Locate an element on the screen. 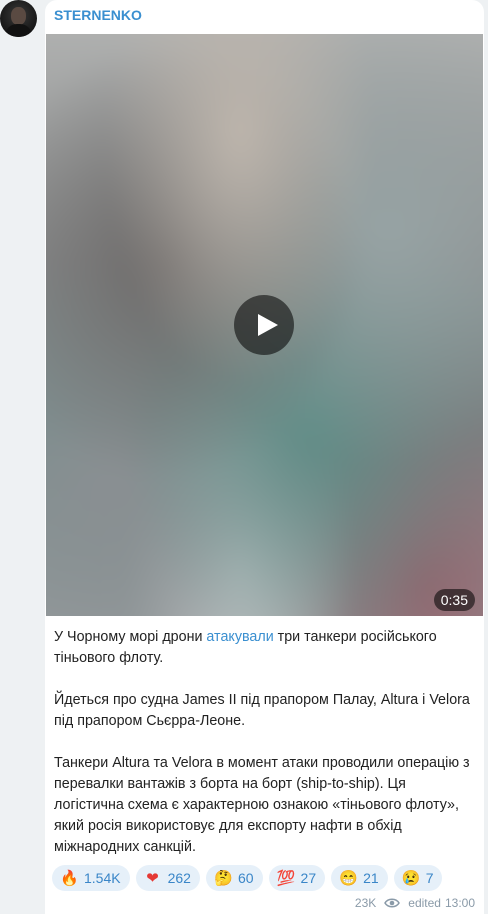 This screenshot has height=914, width=488. reaction-heart: ❤ 262 is located at coordinates (167, 878).